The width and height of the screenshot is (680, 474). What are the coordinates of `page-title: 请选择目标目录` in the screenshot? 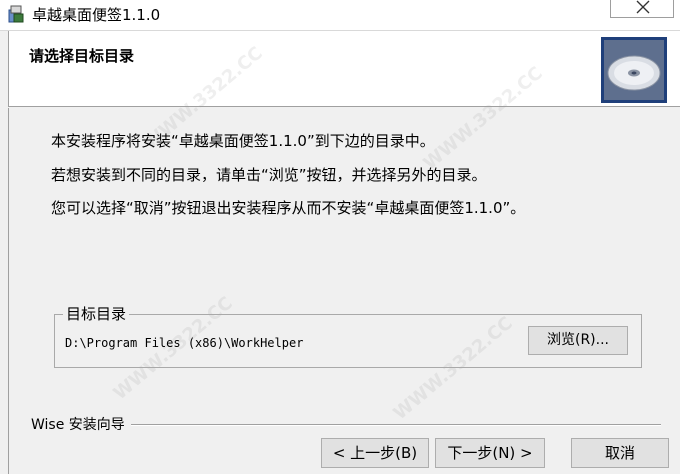 It's located at (82, 56).